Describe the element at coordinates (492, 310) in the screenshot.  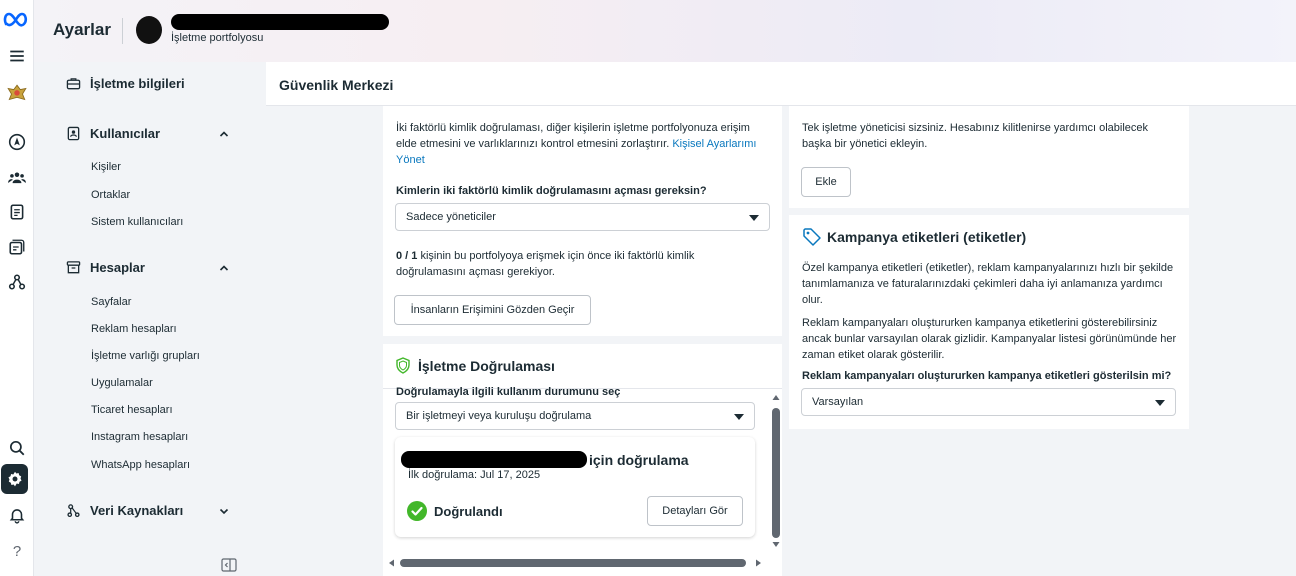
I see `review-access-button: İnsanların Erişimini Gözden Geçir` at that location.